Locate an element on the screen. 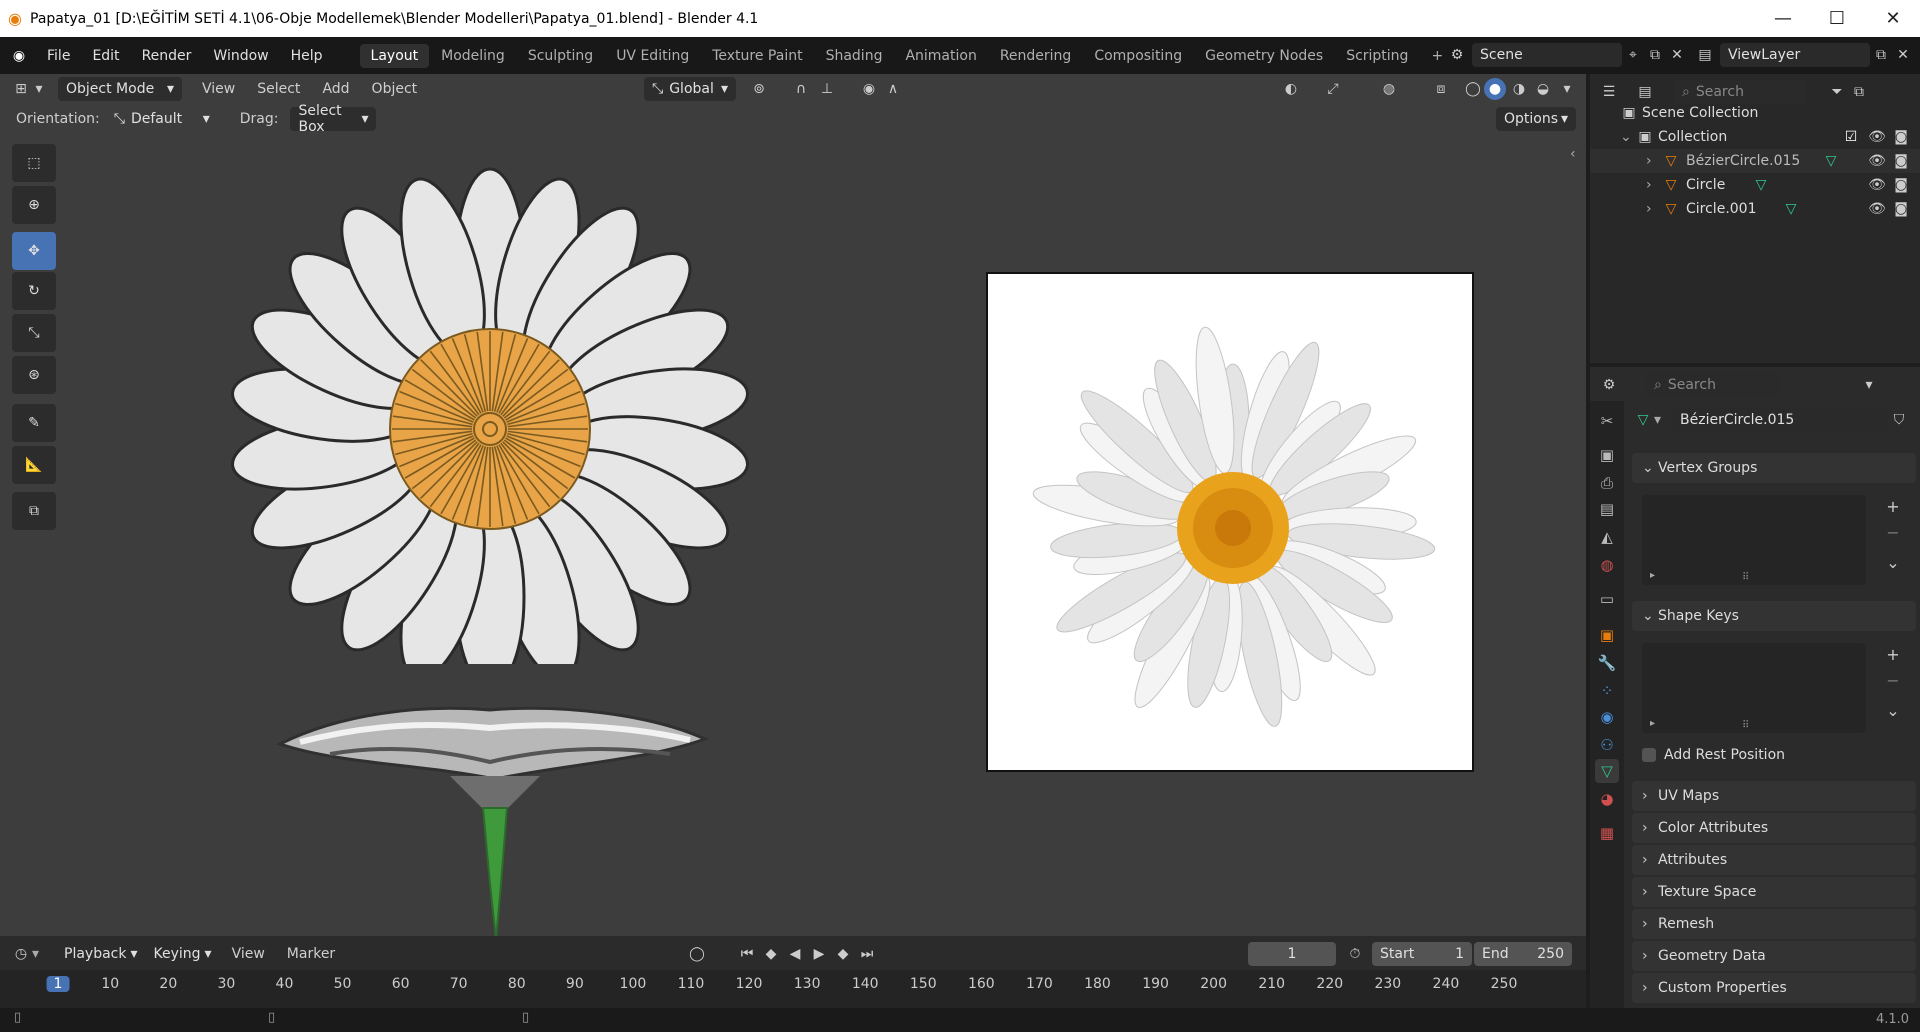 The width and height of the screenshot is (1920, 1032). menu-file: File is located at coordinates (58, 56).